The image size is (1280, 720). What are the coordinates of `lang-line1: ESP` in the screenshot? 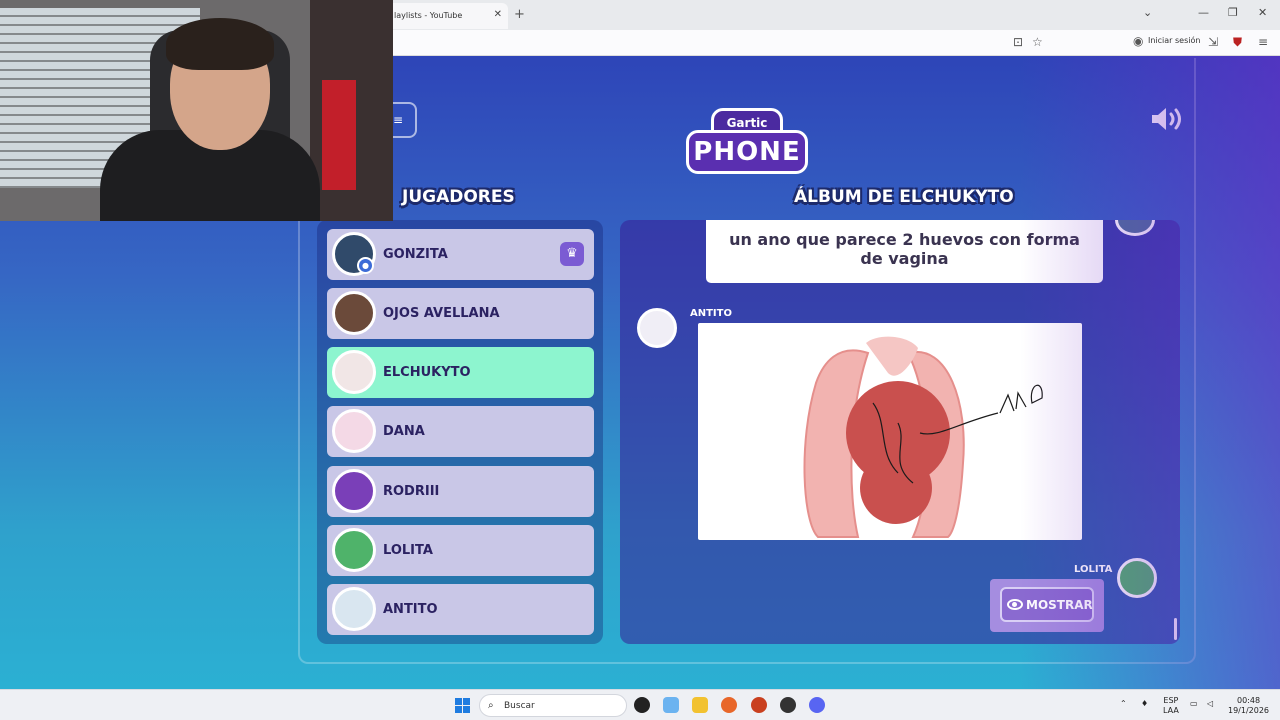 It's located at (1171, 700).